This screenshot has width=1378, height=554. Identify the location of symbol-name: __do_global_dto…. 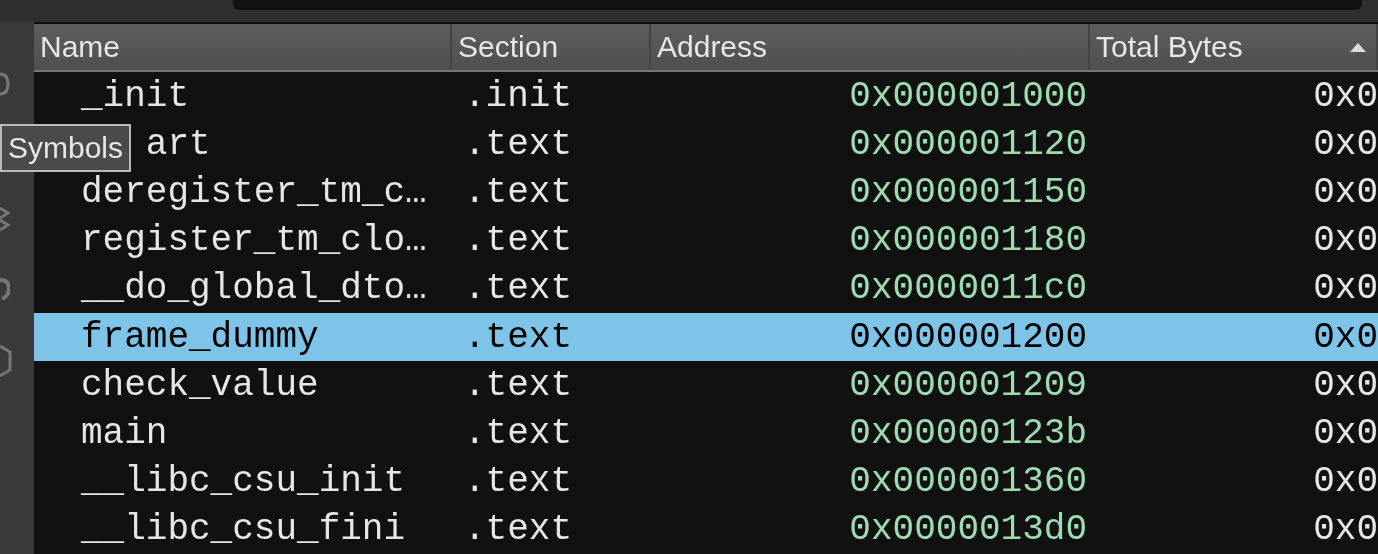
(254, 289).